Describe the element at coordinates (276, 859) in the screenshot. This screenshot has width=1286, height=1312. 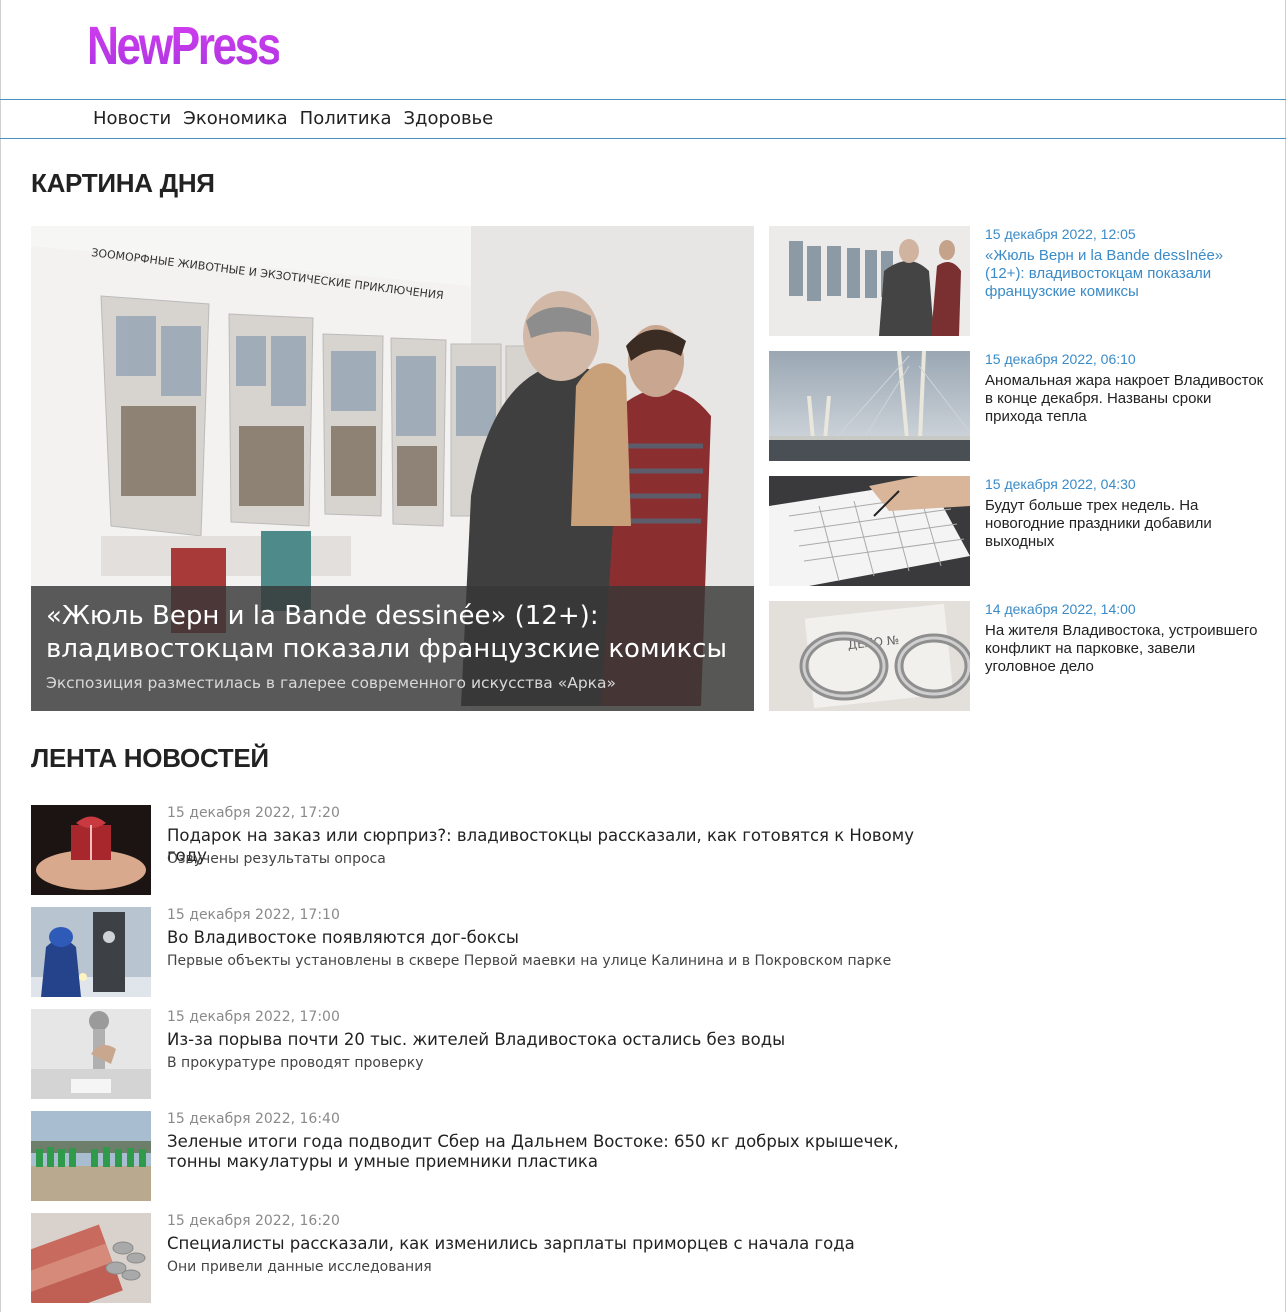
I see `feed-subtitle: Озвучены результаты опроса` at that location.